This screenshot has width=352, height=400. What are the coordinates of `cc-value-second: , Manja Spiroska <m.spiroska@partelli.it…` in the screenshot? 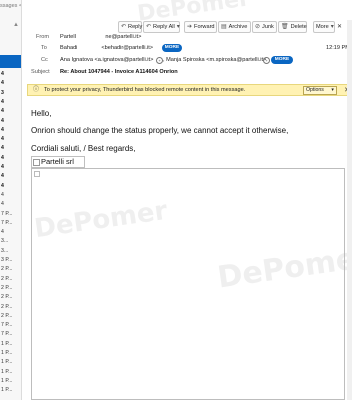 It's located at (214, 60).